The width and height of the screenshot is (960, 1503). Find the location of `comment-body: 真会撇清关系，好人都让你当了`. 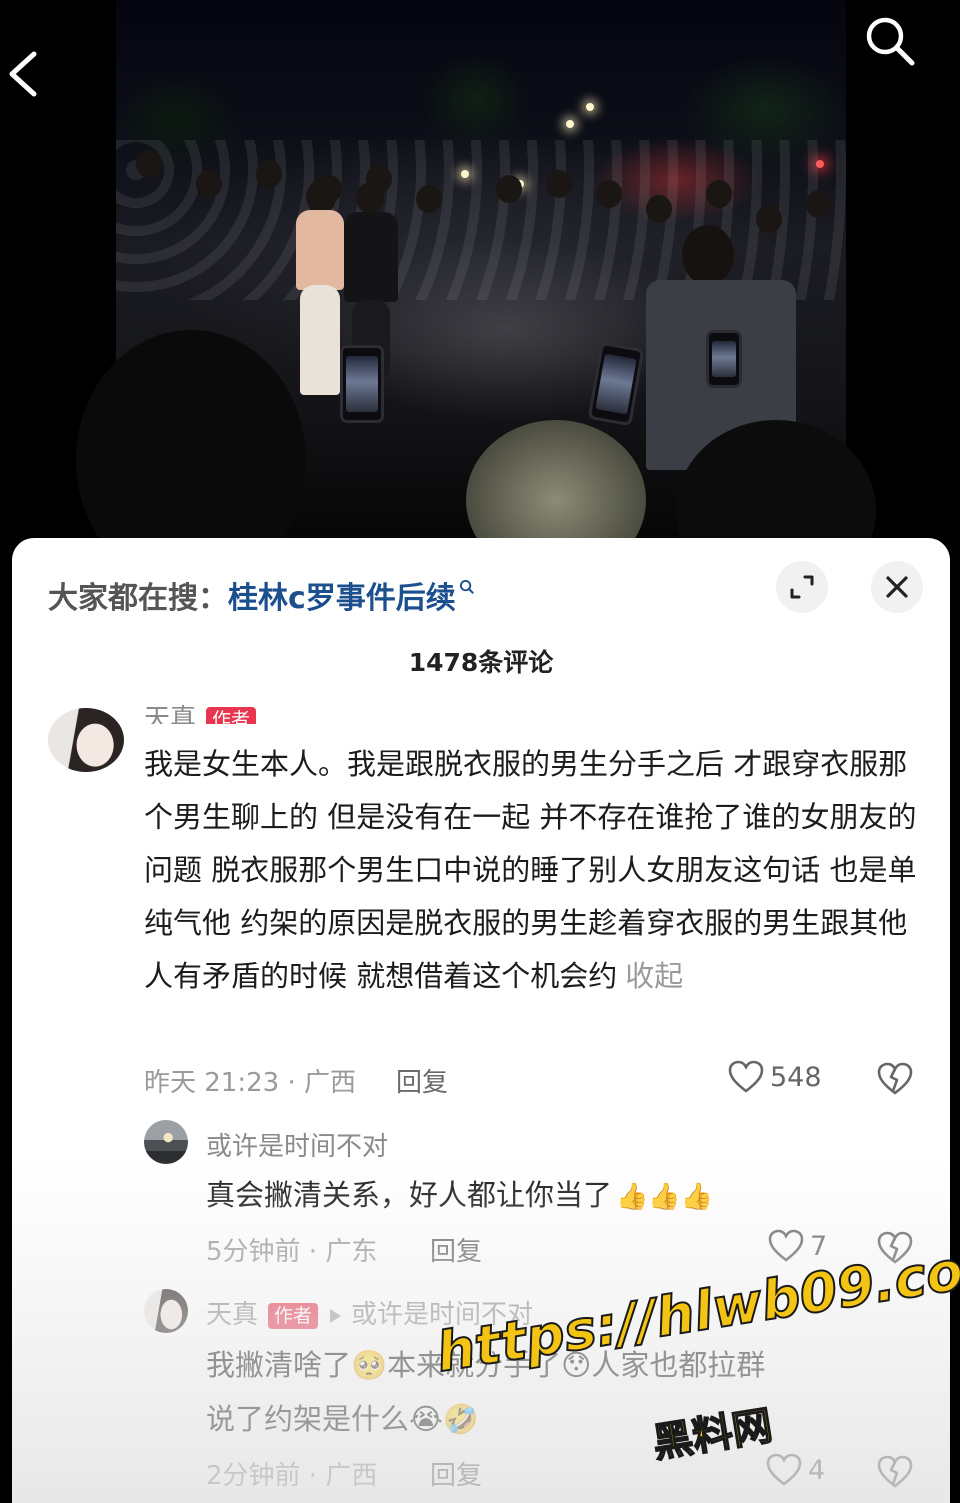

comment-body: 真会撇清关系，好人都让你当了 is located at coordinates (409, 1195).